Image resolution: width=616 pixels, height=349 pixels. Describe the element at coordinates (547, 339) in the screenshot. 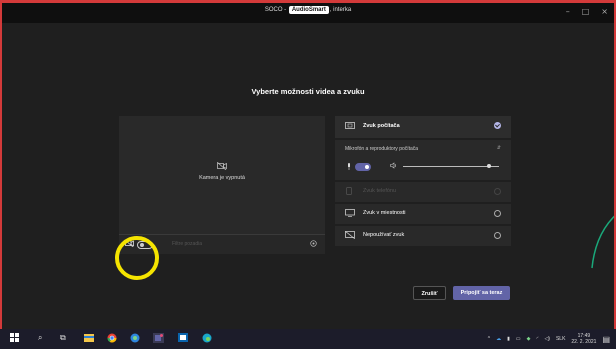

I see `volume-icon: ◁)` at that location.